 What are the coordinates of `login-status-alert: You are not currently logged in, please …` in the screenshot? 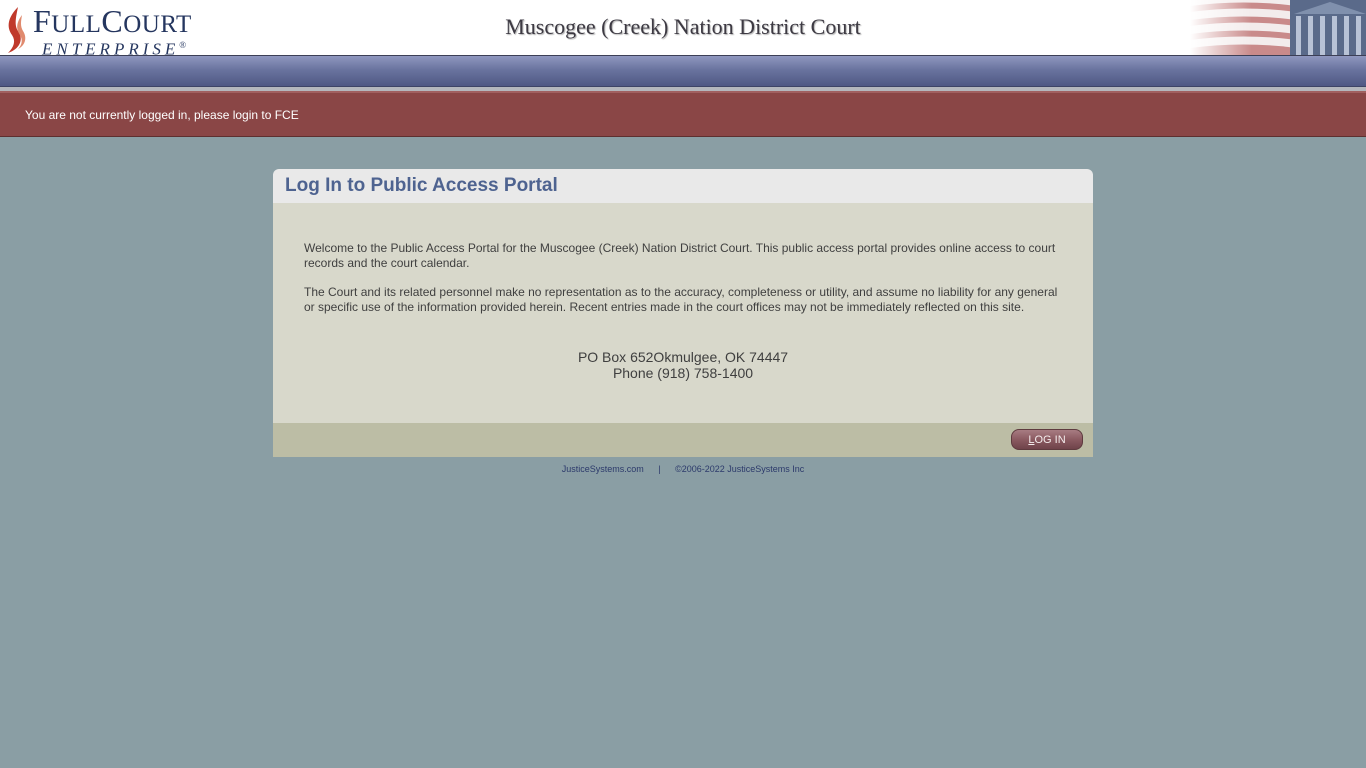 It's located at (683, 114).